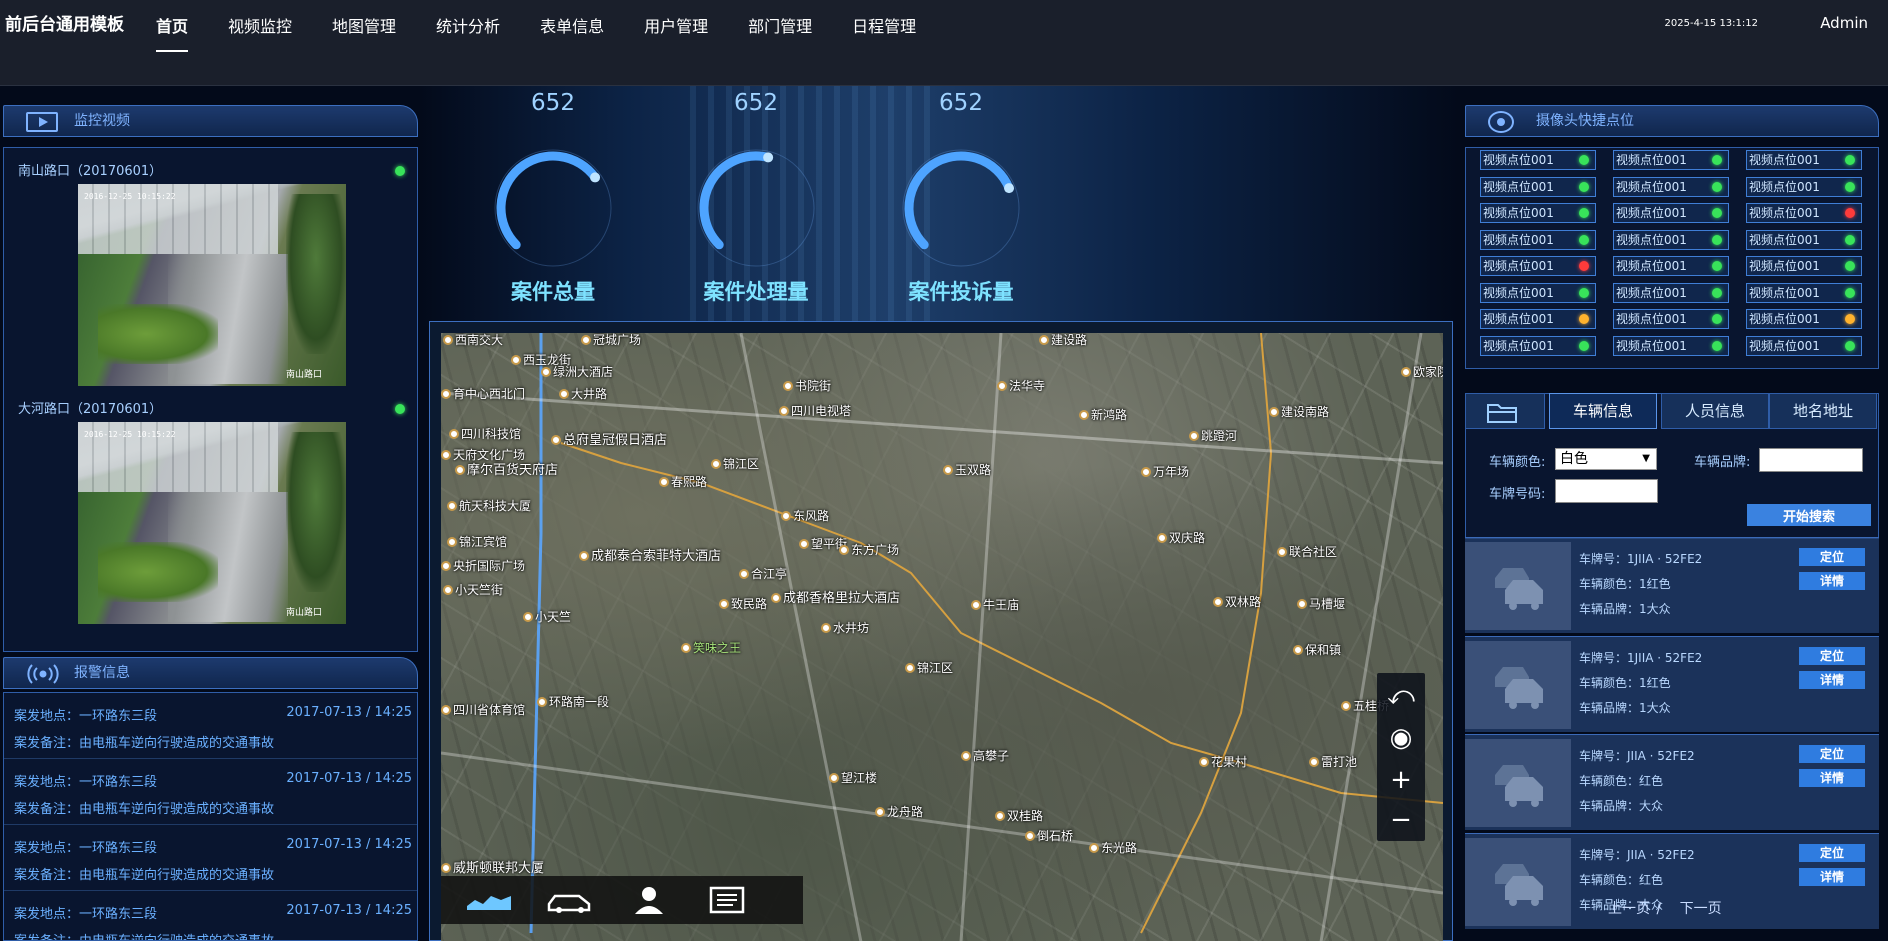 This screenshot has width=1888, height=941. Describe the element at coordinates (1672, 782) in the screenshot. I see `vehicle-card: 车牌号：JIIA · 52FE2 车辆颜色：红色 车辆品牌：大众 定位 详情` at that location.